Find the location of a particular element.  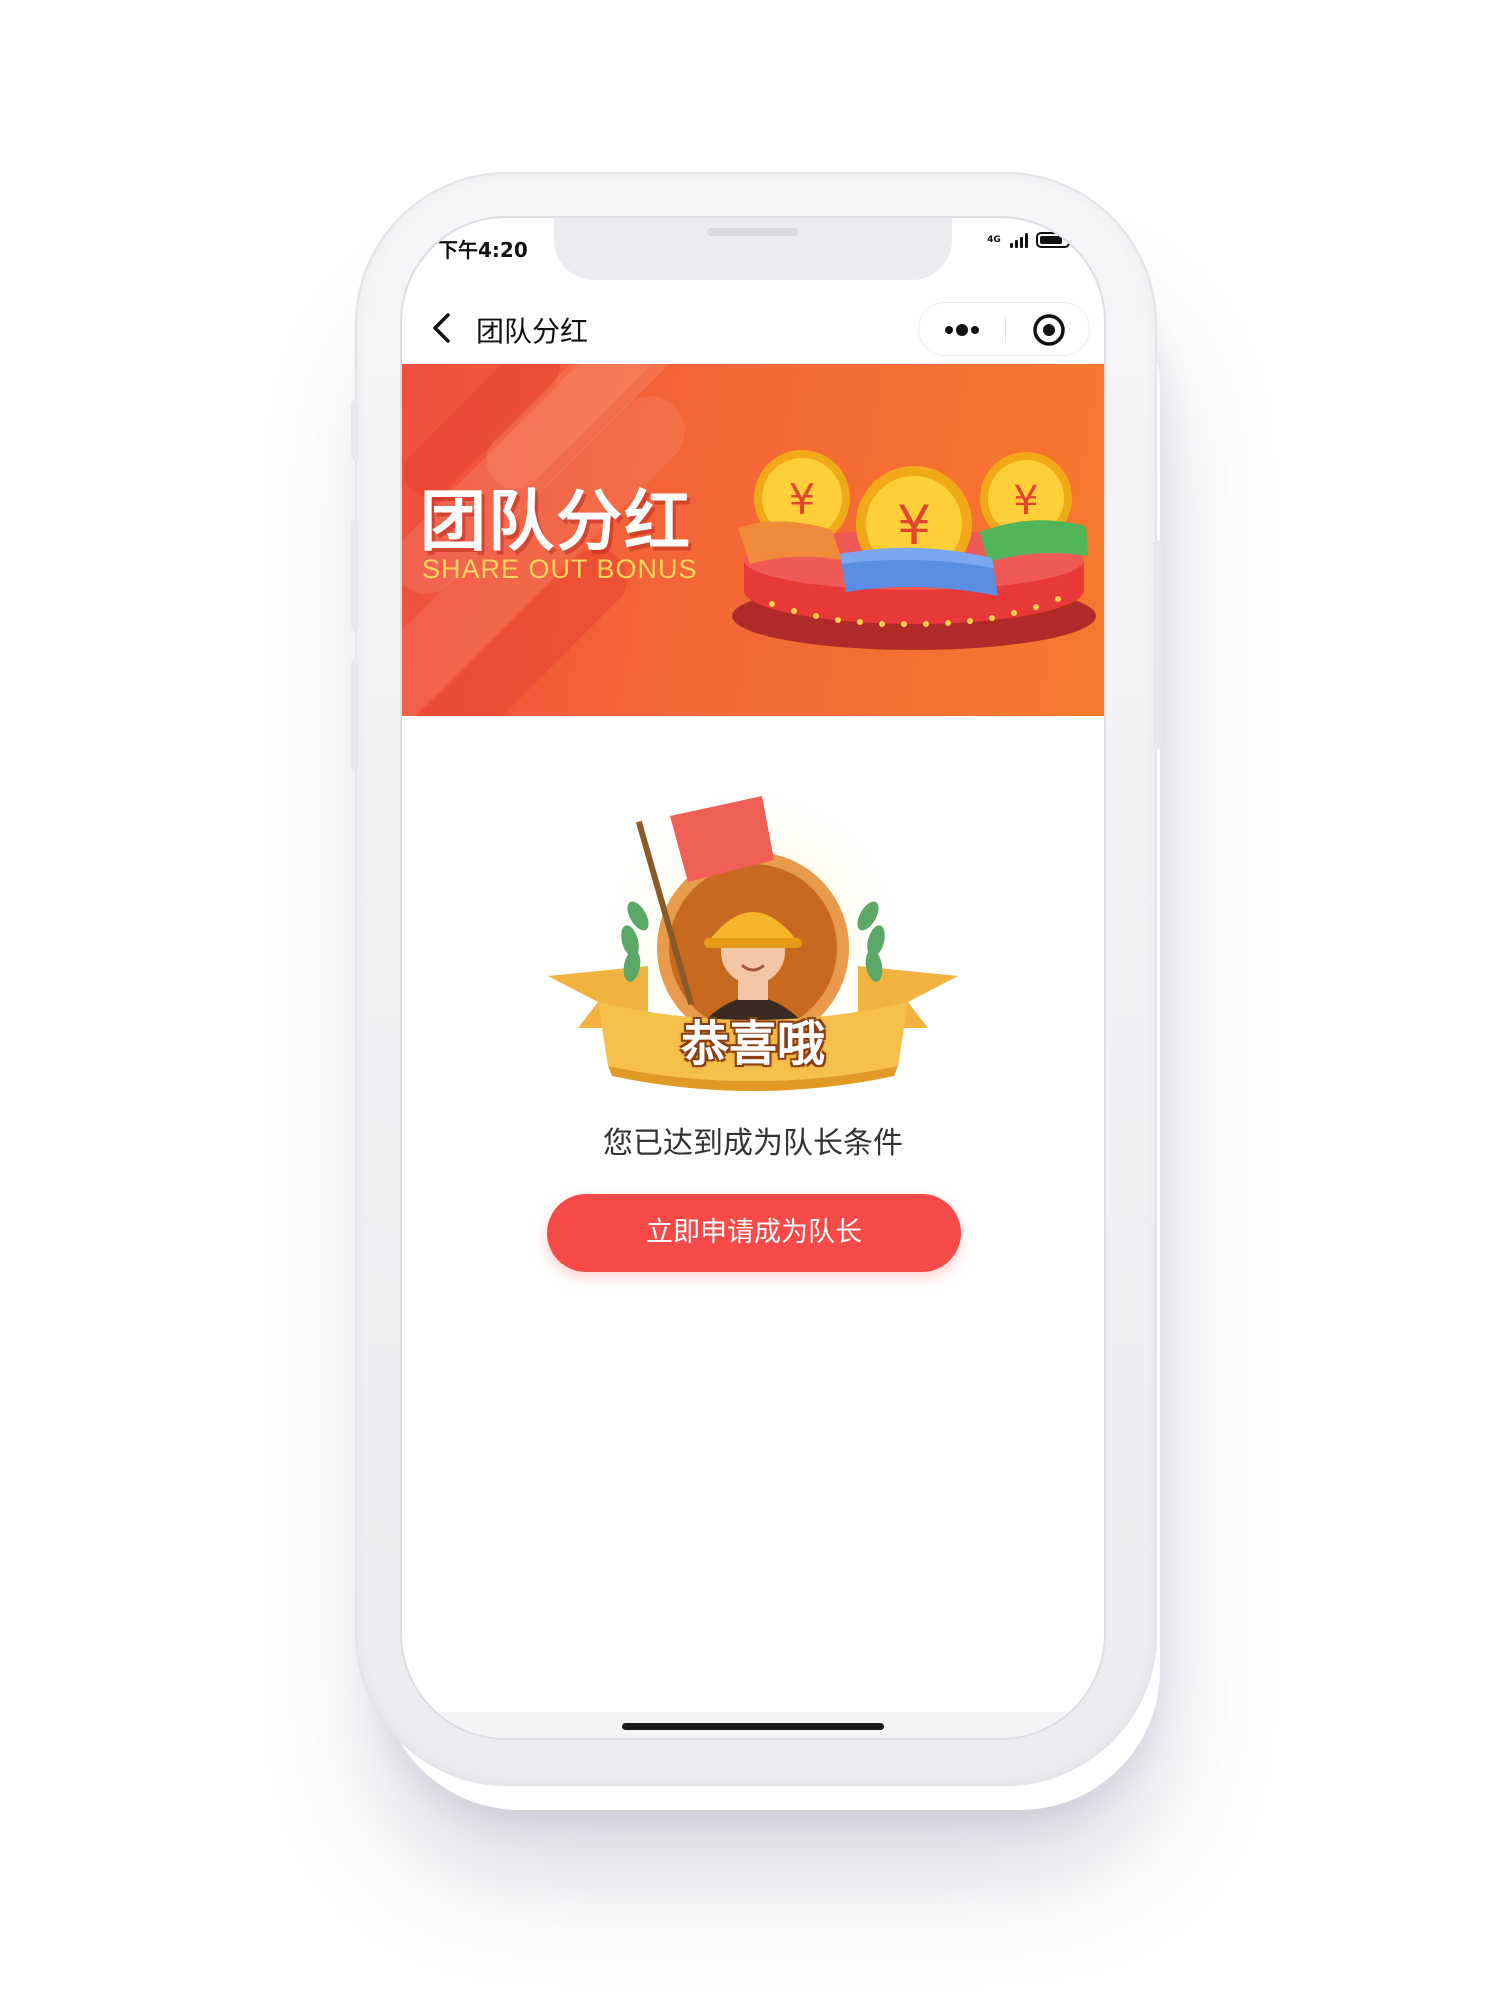

coin-symbol-center: ¥ is located at coordinates (914, 525).